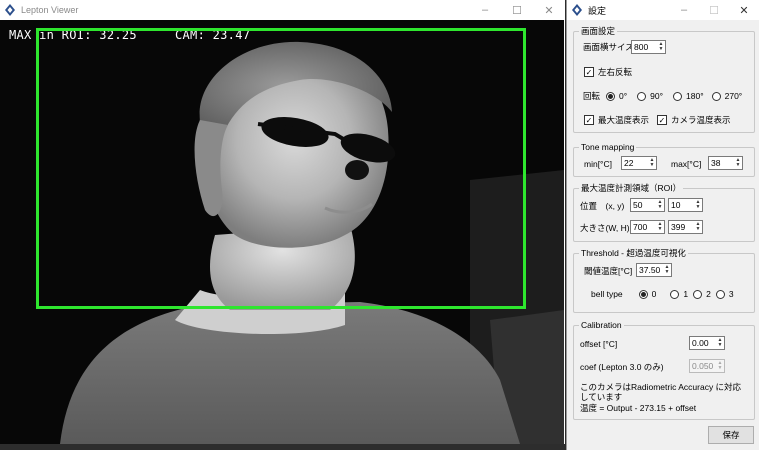  I want to click on threshold-value: 37.50, so click(650, 270).